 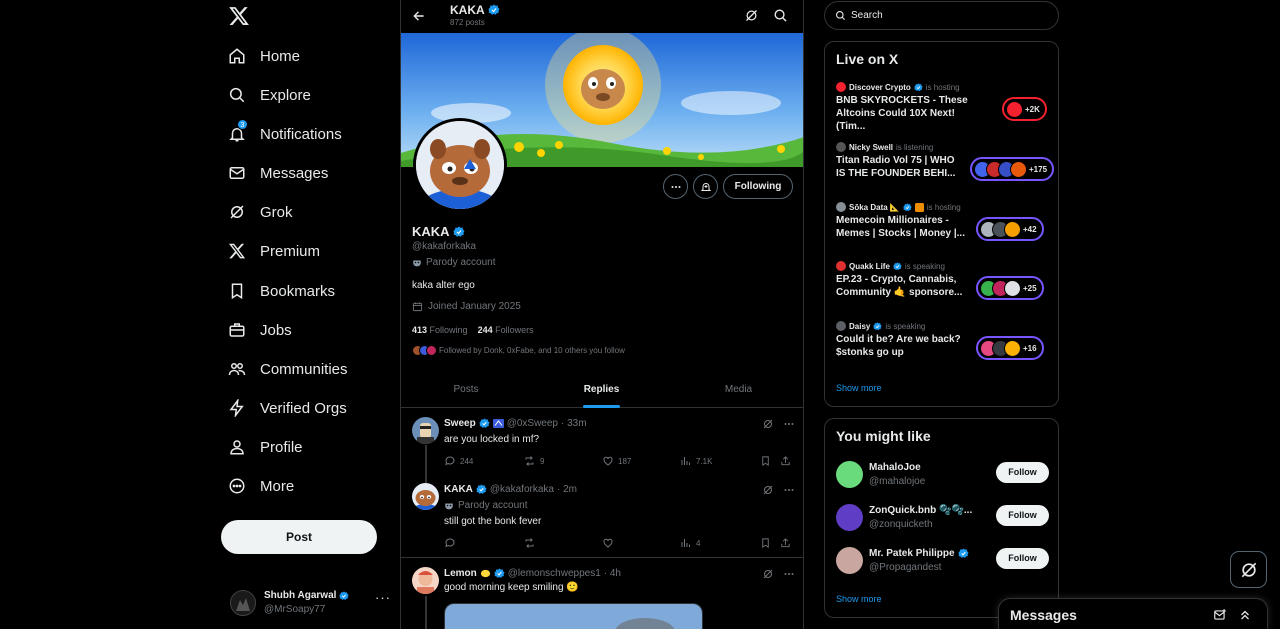 What do you see at coordinates (1133, 613) in the screenshot?
I see `messages-drawer: Messages` at bounding box center [1133, 613].